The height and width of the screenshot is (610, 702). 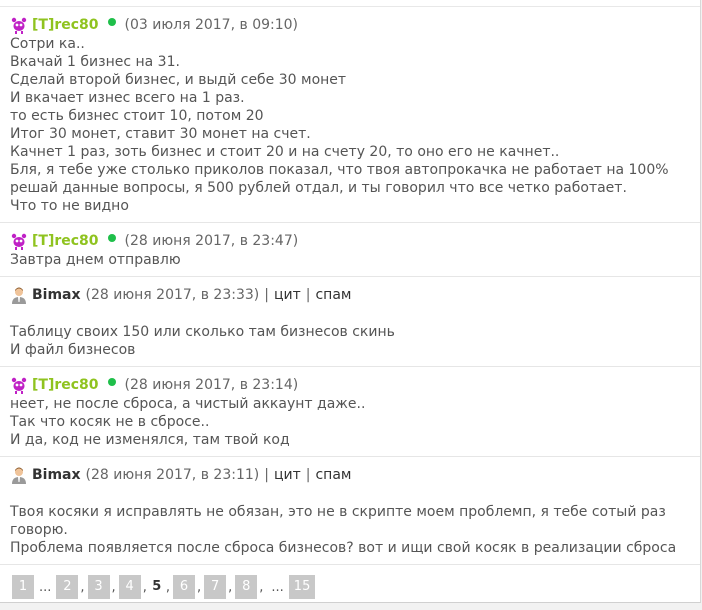 I want to click on pagination: 1 ... 2, 3, 4, 5, 6, 7, 8, ... 15, so click(x=350, y=582).